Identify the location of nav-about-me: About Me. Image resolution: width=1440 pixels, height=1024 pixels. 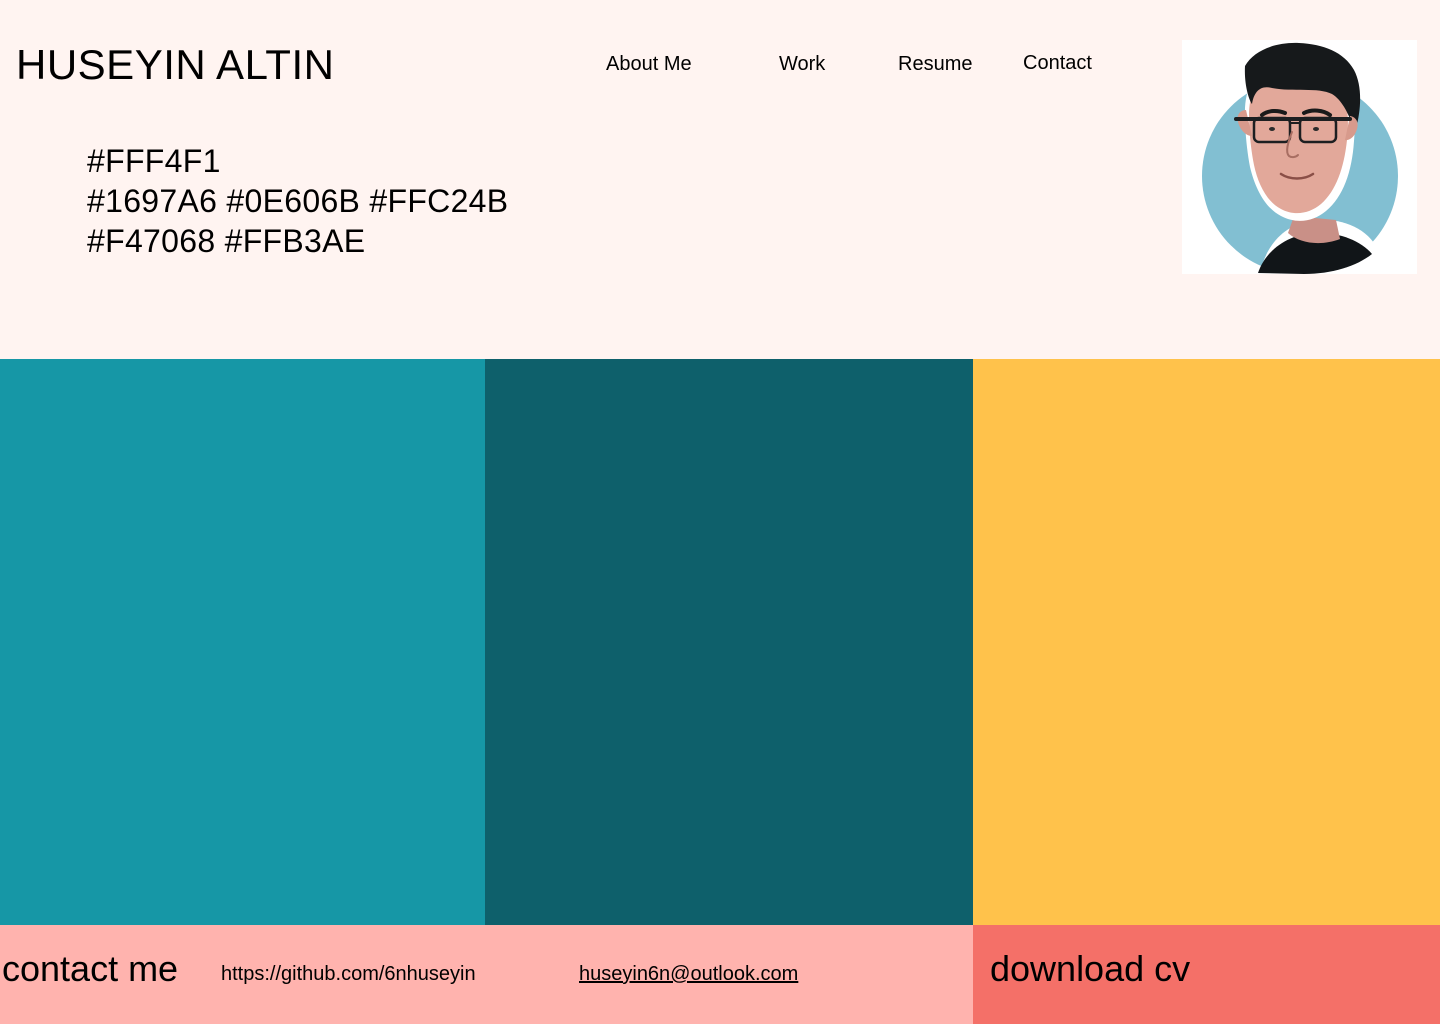
(649, 64).